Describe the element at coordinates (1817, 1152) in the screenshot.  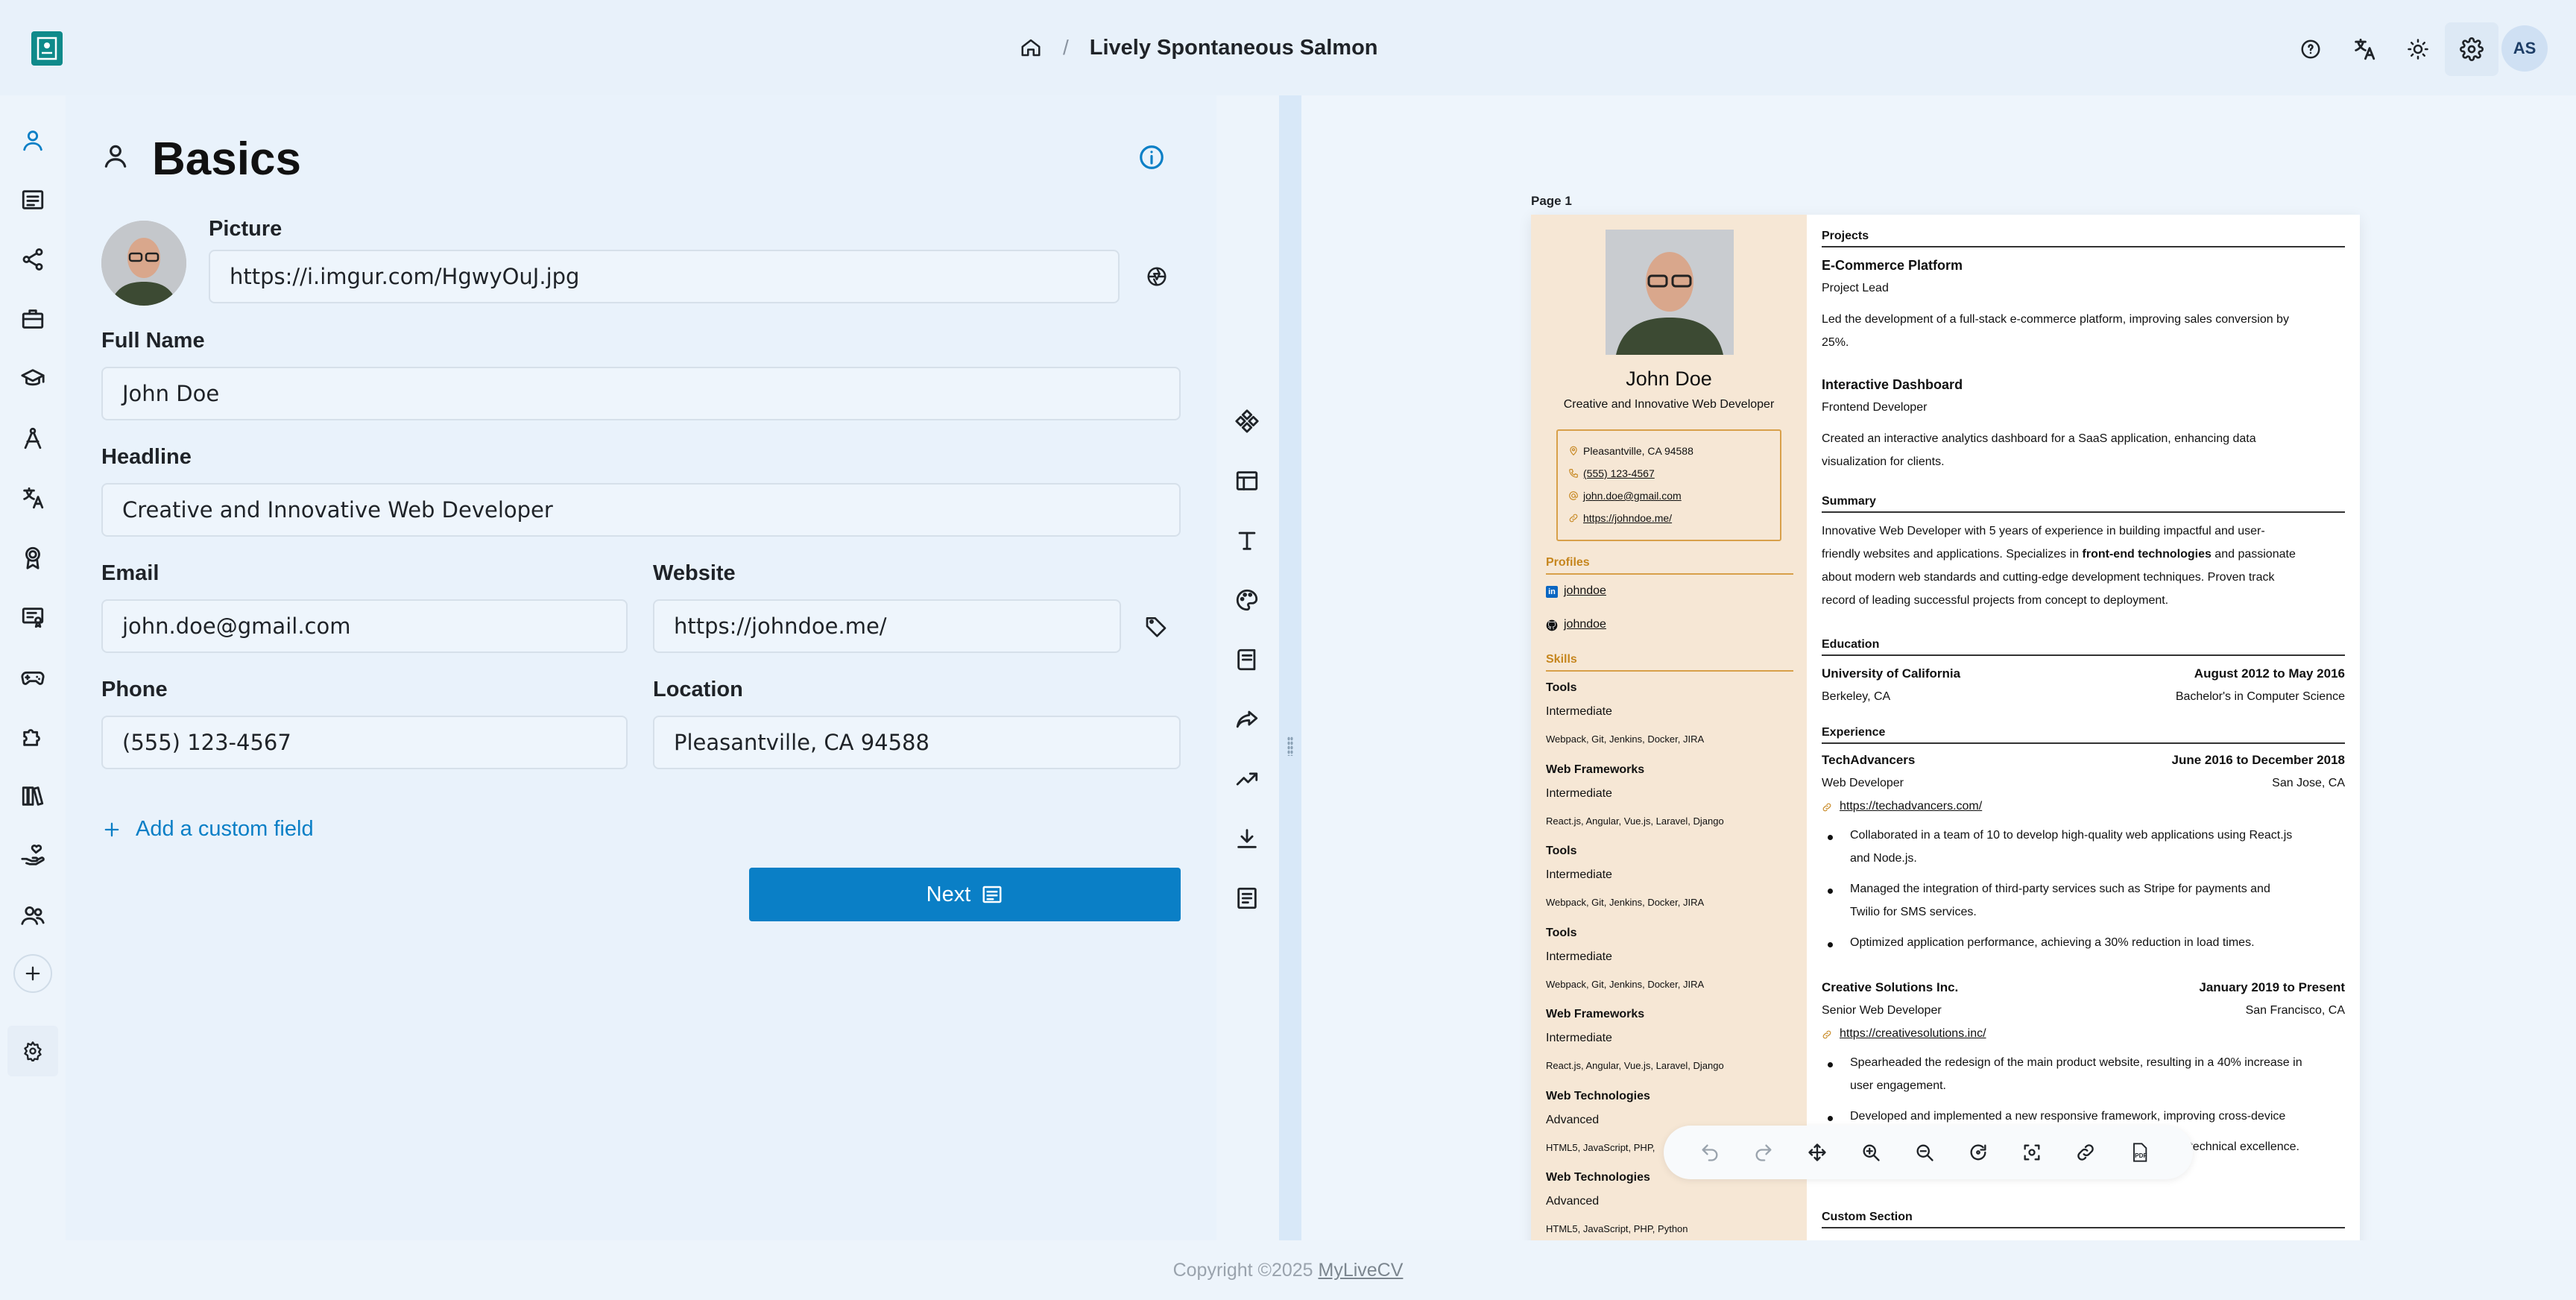
I see `pan-icon` at that location.